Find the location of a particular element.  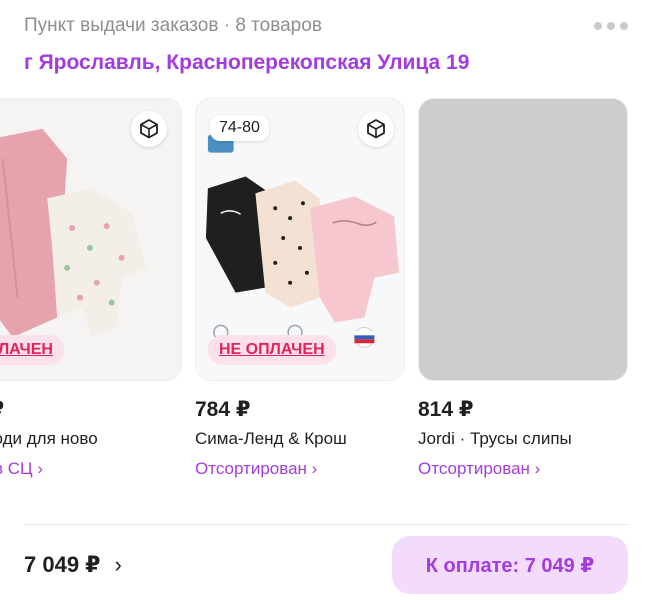

pay-button: К оплате: 7 049 ₽ is located at coordinates (510, 565).